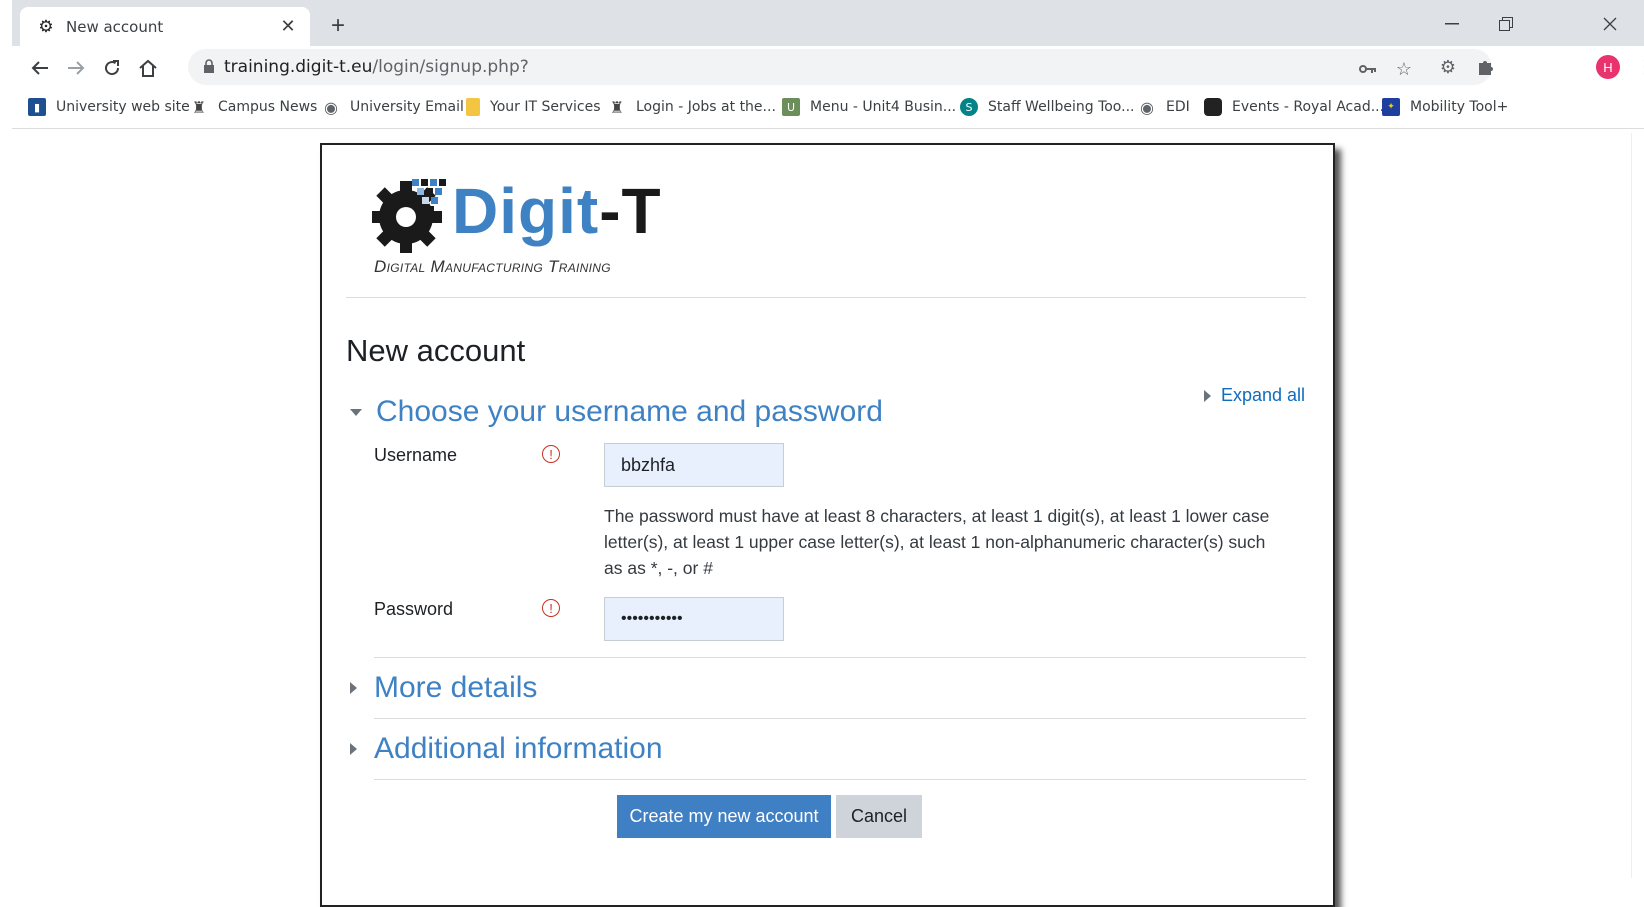  I want to click on gear-logo-icon, so click(409, 216).